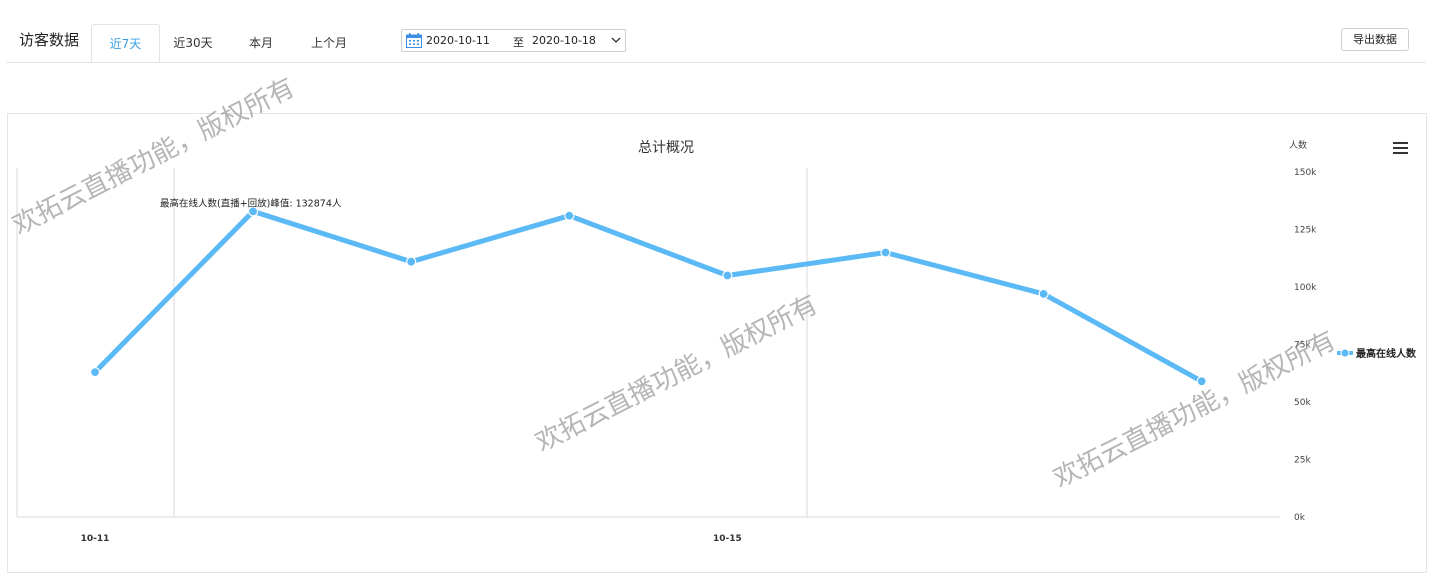  What do you see at coordinates (1300, 518) in the screenshot?
I see `y-tick-label: 0k` at bounding box center [1300, 518].